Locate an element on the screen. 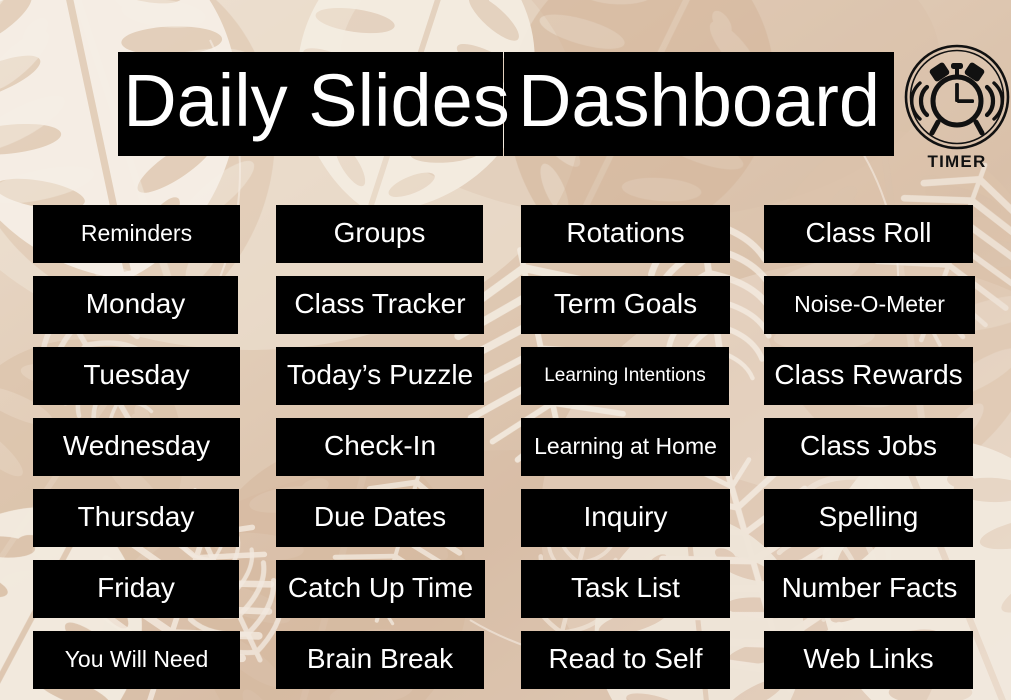 Image resolution: width=1011 pixels, height=700 pixels. tile-class-rewards: Class Rewards is located at coordinates (868, 376).